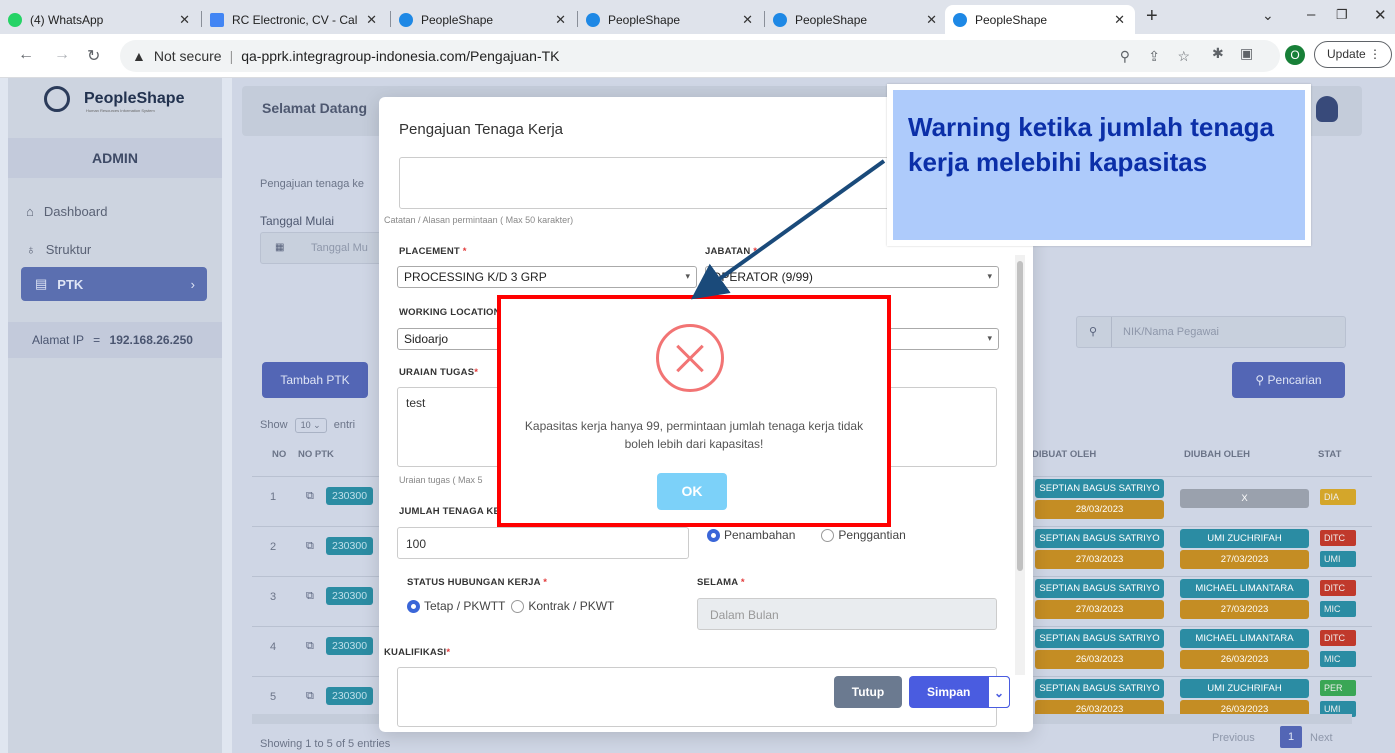  Describe the element at coordinates (30, 211) in the screenshot. I see `home-icon: ⌂` at that location.